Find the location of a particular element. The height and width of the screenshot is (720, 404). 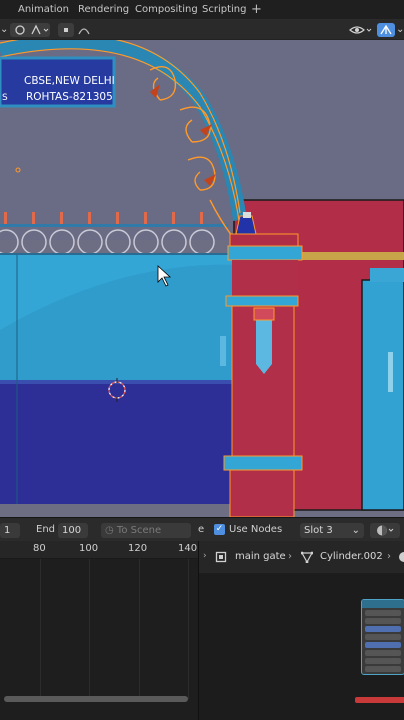

editor-type-letter: e is located at coordinates (201, 529).